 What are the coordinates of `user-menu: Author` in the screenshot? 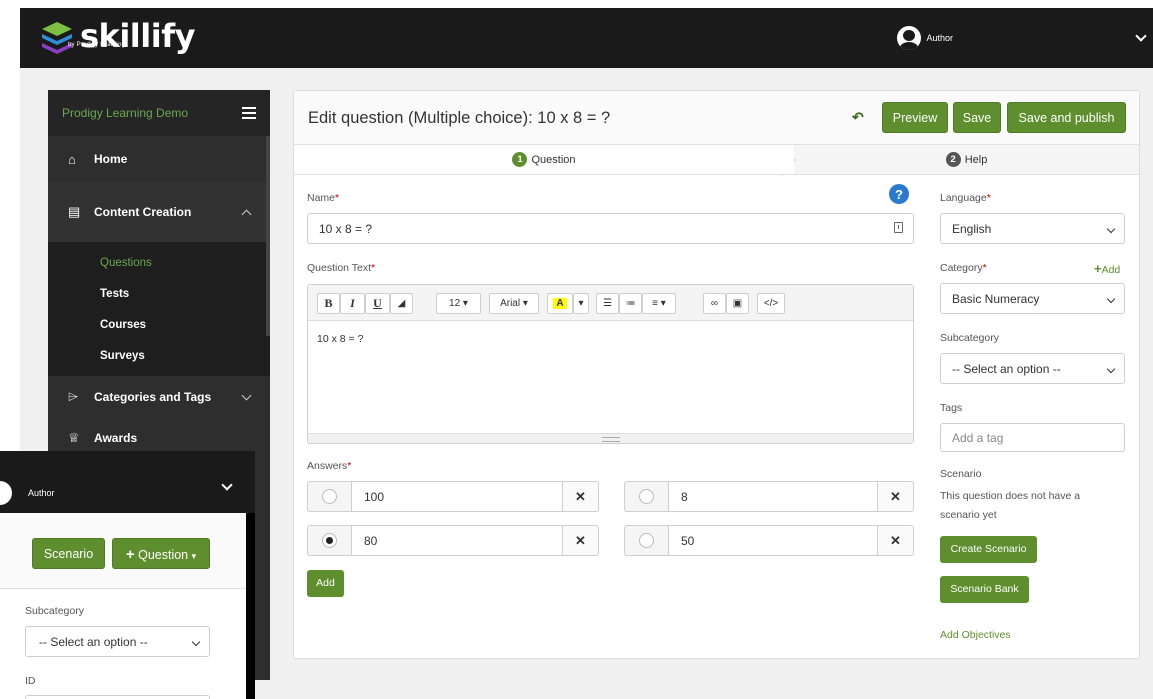 It's located at (925, 38).